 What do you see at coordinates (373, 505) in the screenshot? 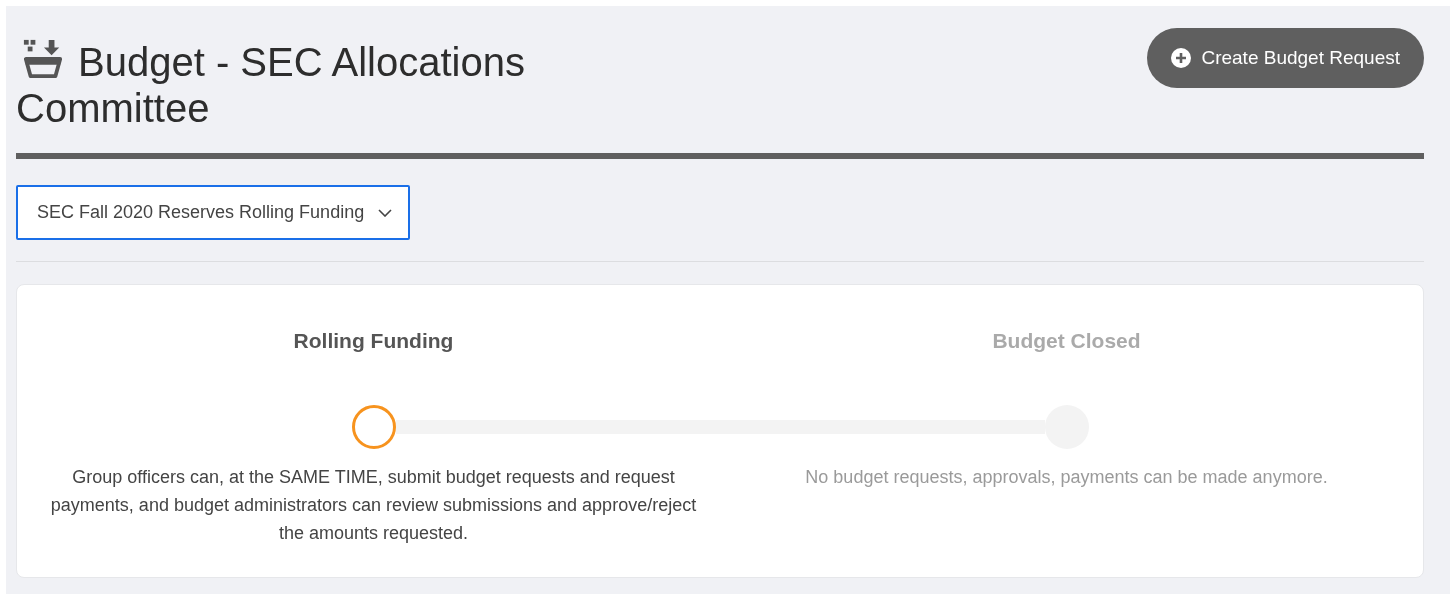
I see `stage-description: Group officers can, at the SAME TIME, submit budget requests and request payments, and budget administrators can review submissions and approve/reject the amounts requested.` at bounding box center [373, 505].